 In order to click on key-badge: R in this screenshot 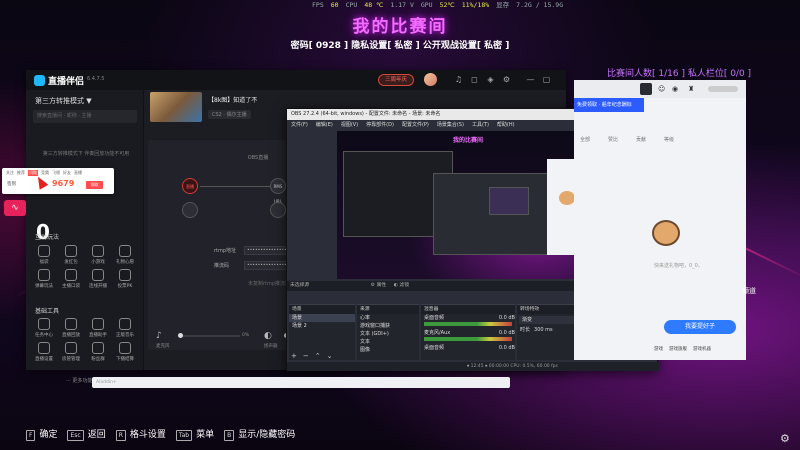, I will do `click(120, 435)`.